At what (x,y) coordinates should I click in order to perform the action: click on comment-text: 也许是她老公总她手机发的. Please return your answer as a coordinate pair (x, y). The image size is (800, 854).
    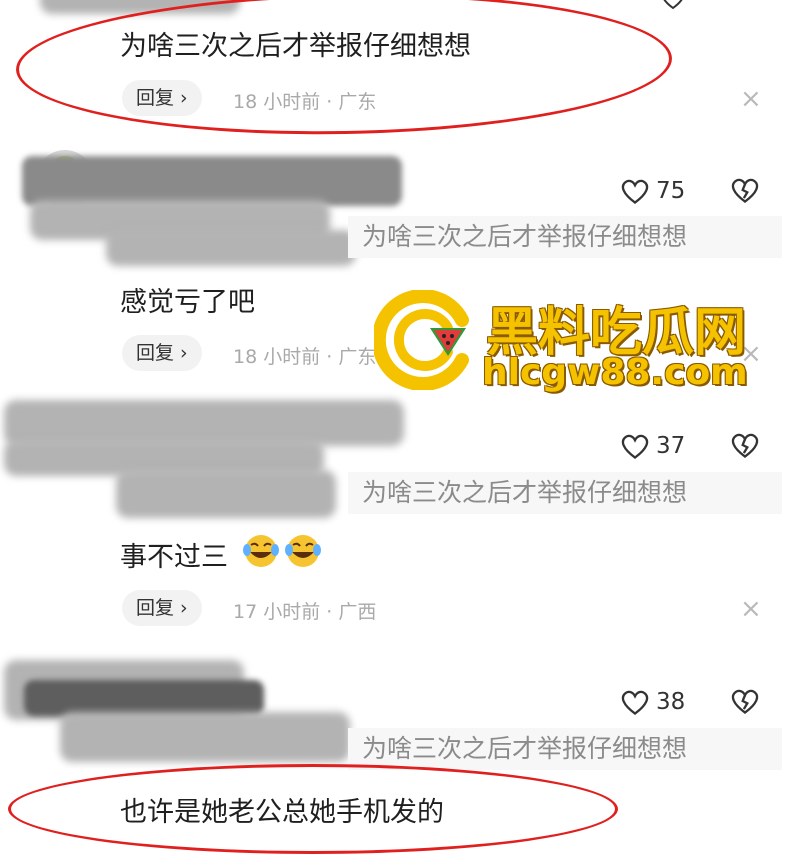
    Looking at the image, I should click on (282, 812).